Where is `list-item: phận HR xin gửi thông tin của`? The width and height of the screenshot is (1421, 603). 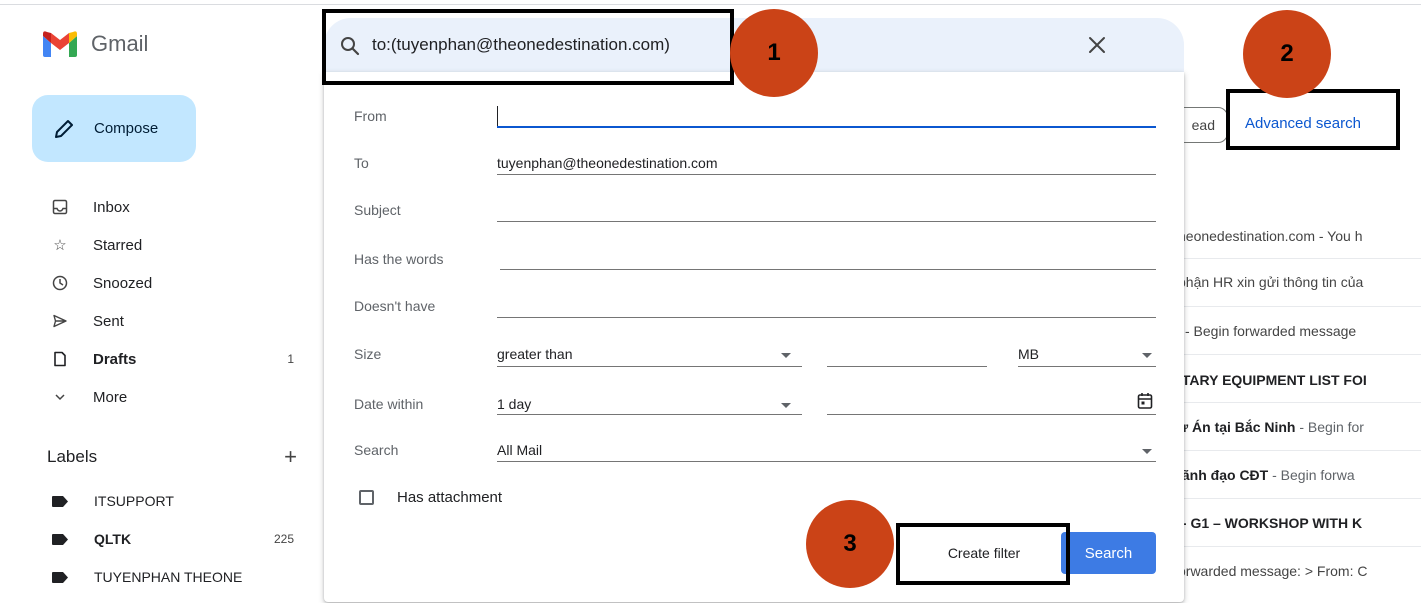 list-item: phận HR xin gửi thông tin của is located at coordinates (1299, 282).